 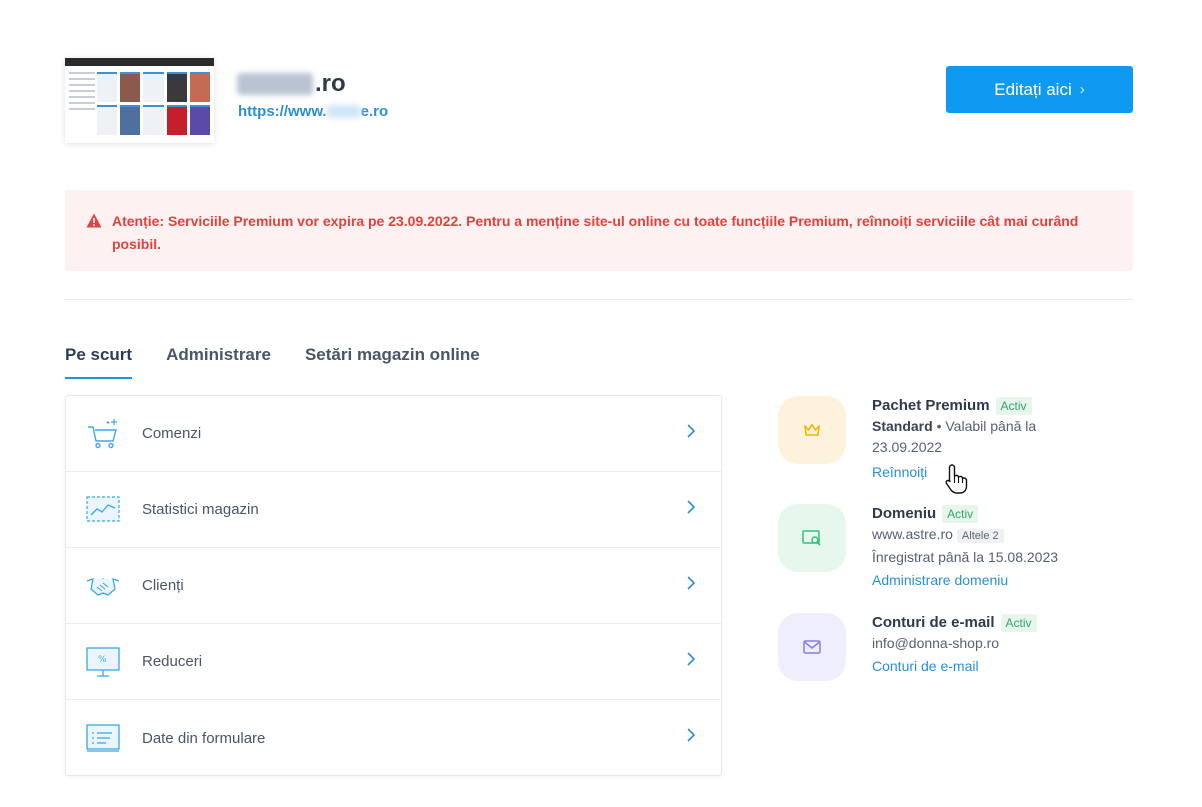 I want to click on site-url-prefix: https://www., so click(x=282, y=111).